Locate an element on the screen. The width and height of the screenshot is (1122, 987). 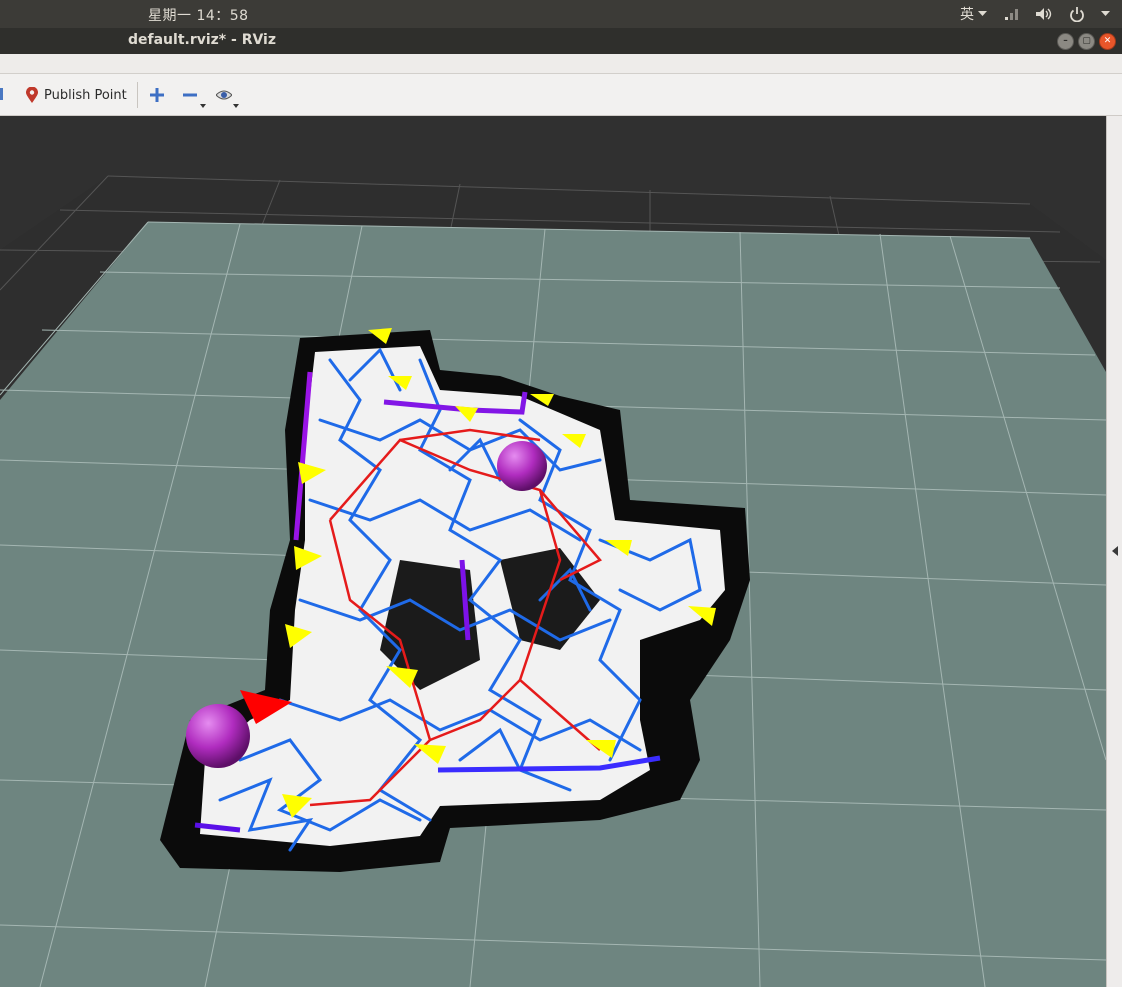
system-top-bar: 星期一 14：58 英 is located at coordinates (561, 14).